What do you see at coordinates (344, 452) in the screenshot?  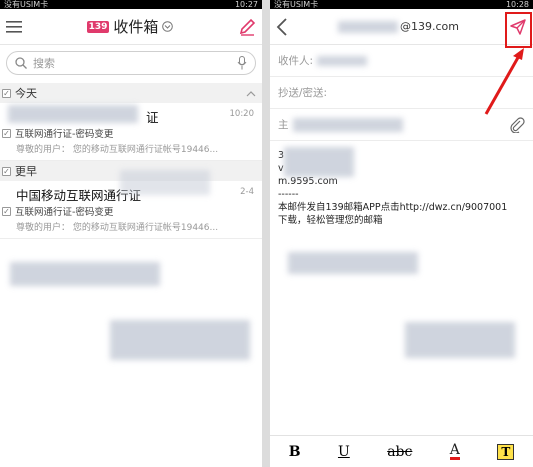 I see `underline-button: U` at bounding box center [344, 452].